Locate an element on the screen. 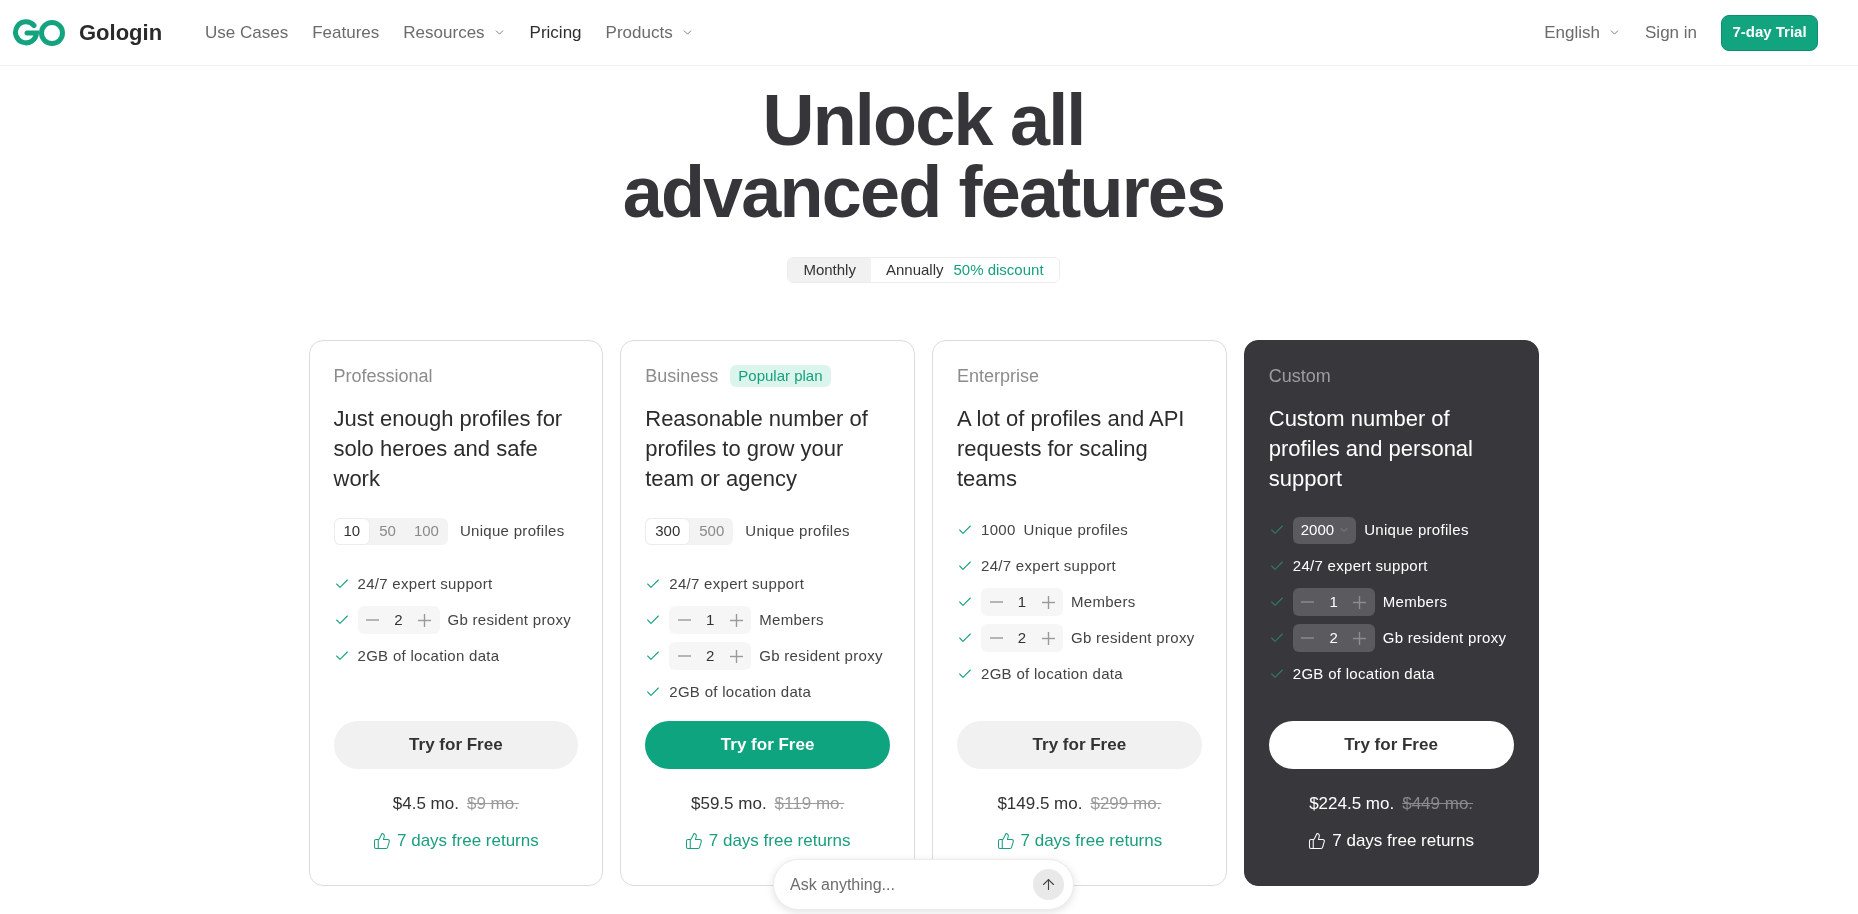  profile-count-option: 50 is located at coordinates (387, 531).